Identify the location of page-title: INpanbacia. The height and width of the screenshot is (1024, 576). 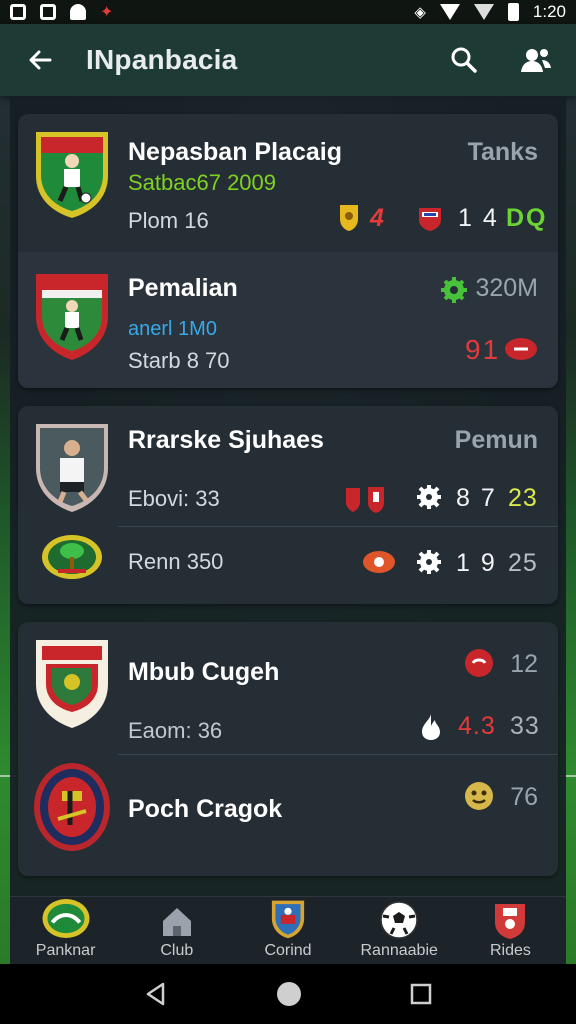
(162, 59).